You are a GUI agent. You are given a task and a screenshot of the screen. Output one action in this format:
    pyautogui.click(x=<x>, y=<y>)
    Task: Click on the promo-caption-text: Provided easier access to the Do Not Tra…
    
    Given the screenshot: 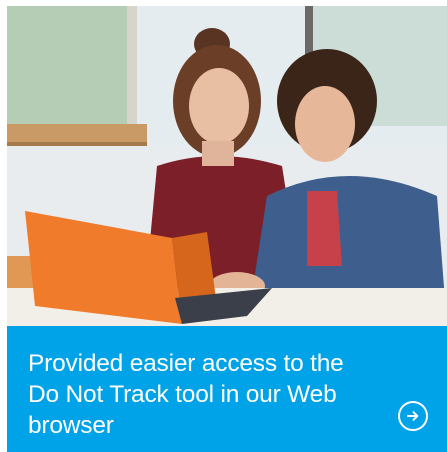 What is the action you would take?
    pyautogui.click(x=186, y=394)
    